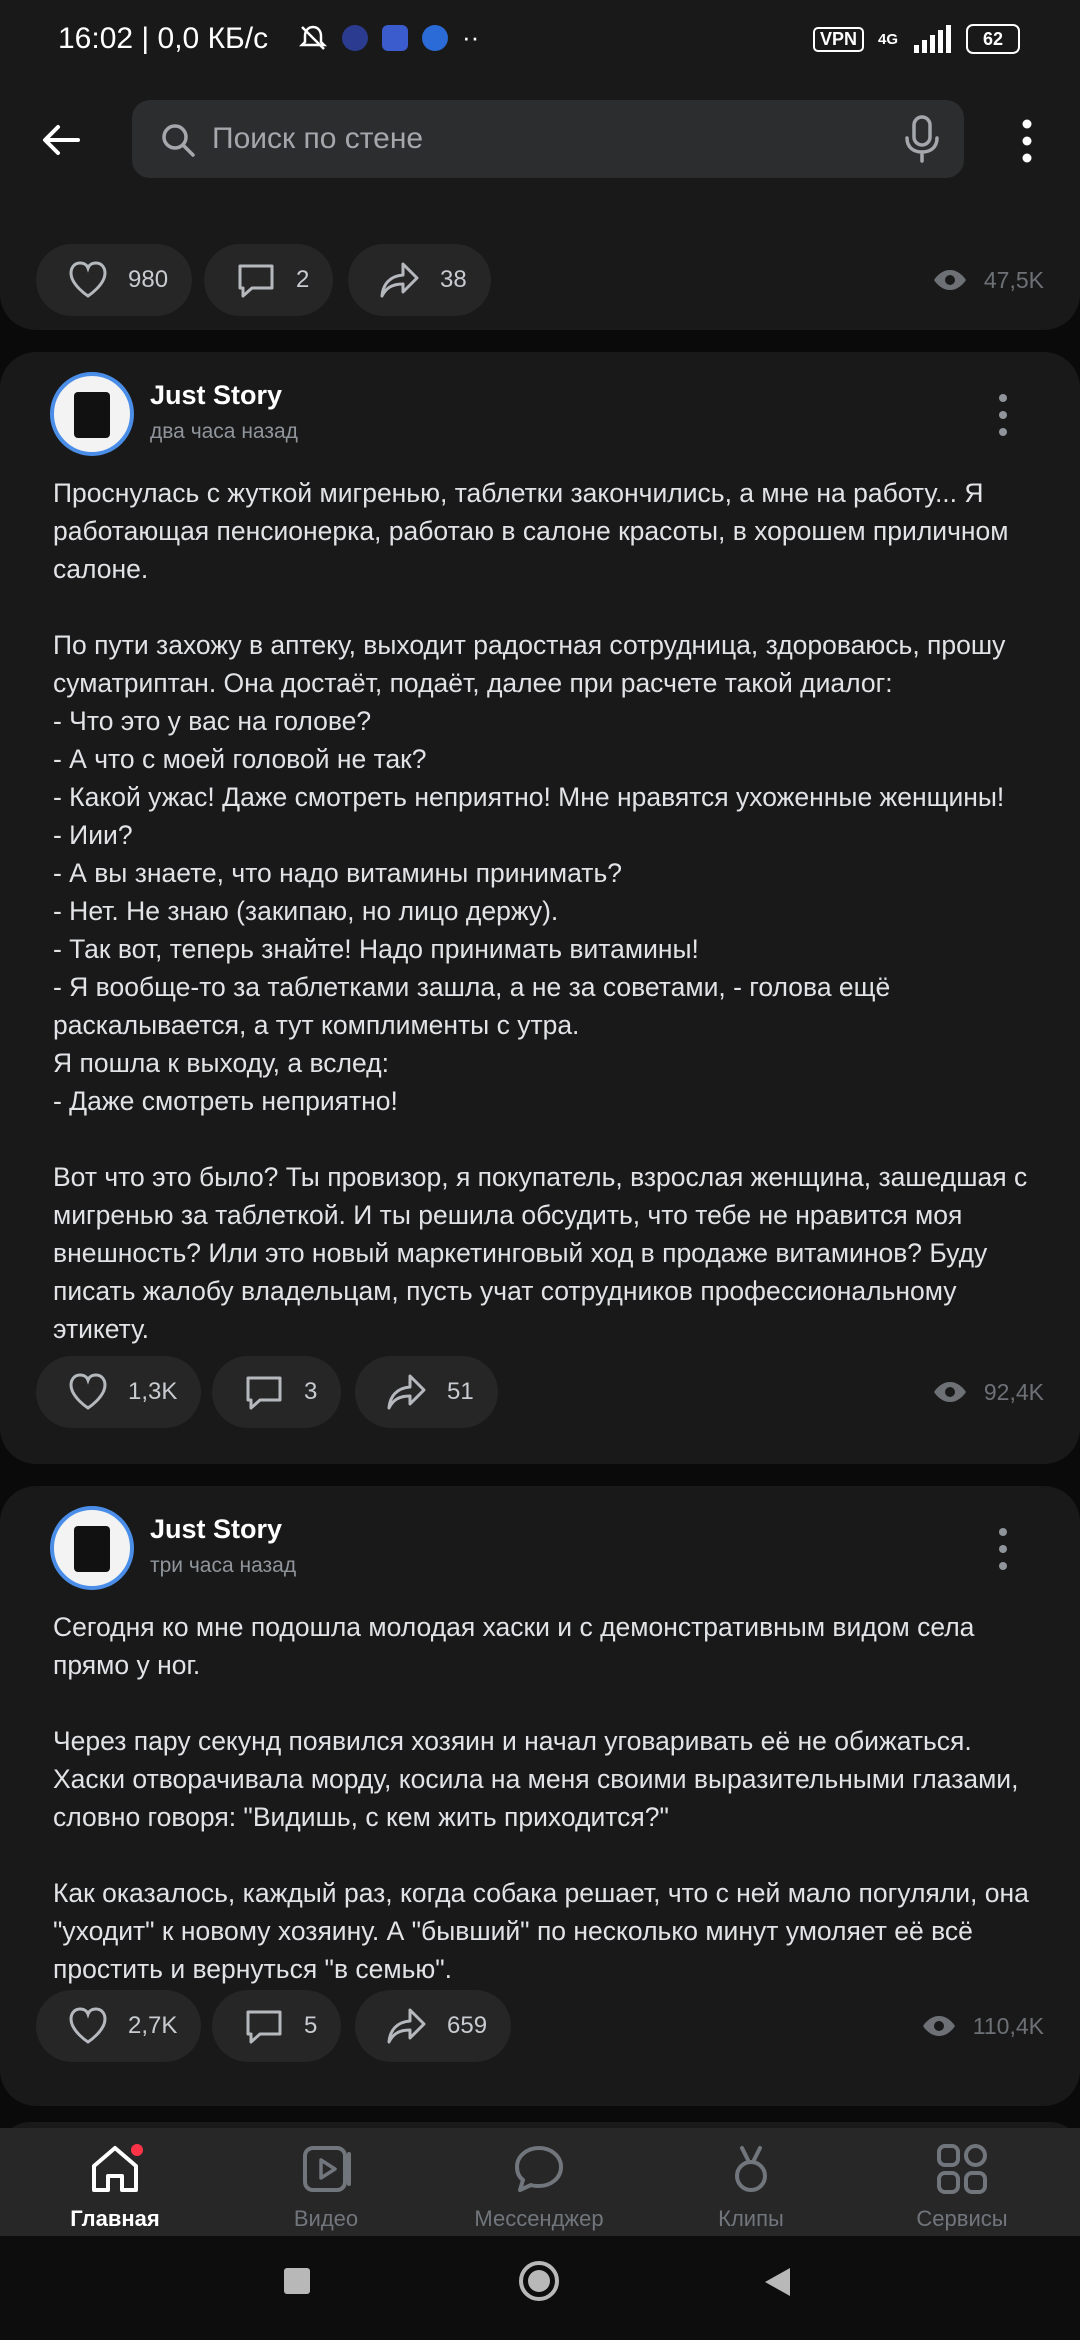 This screenshot has height=2340, width=1080. What do you see at coordinates (311, 1391) in the screenshot?
I see `comment-count: 3` at bounding box center [311, 1391].